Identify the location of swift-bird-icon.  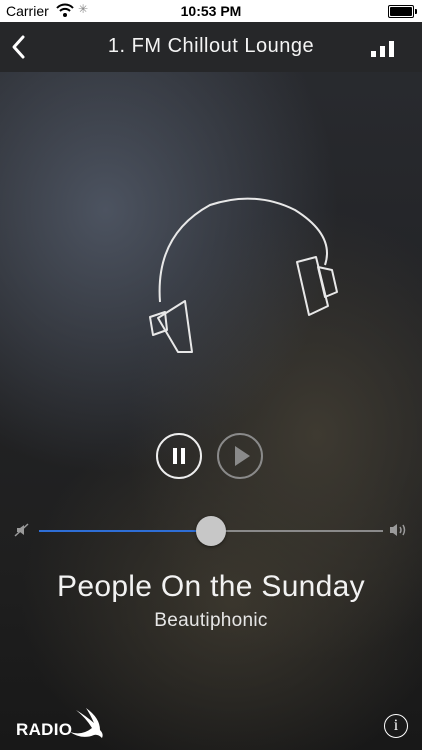
(86, 723).